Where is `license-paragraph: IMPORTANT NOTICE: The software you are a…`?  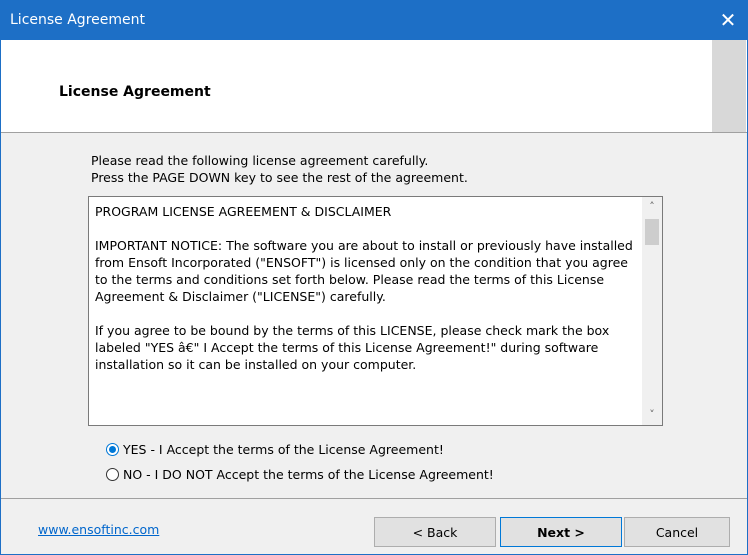
license-paragraph: IMPORTANT NOTICE: The software you are a… is located at coordinates (364, 271).